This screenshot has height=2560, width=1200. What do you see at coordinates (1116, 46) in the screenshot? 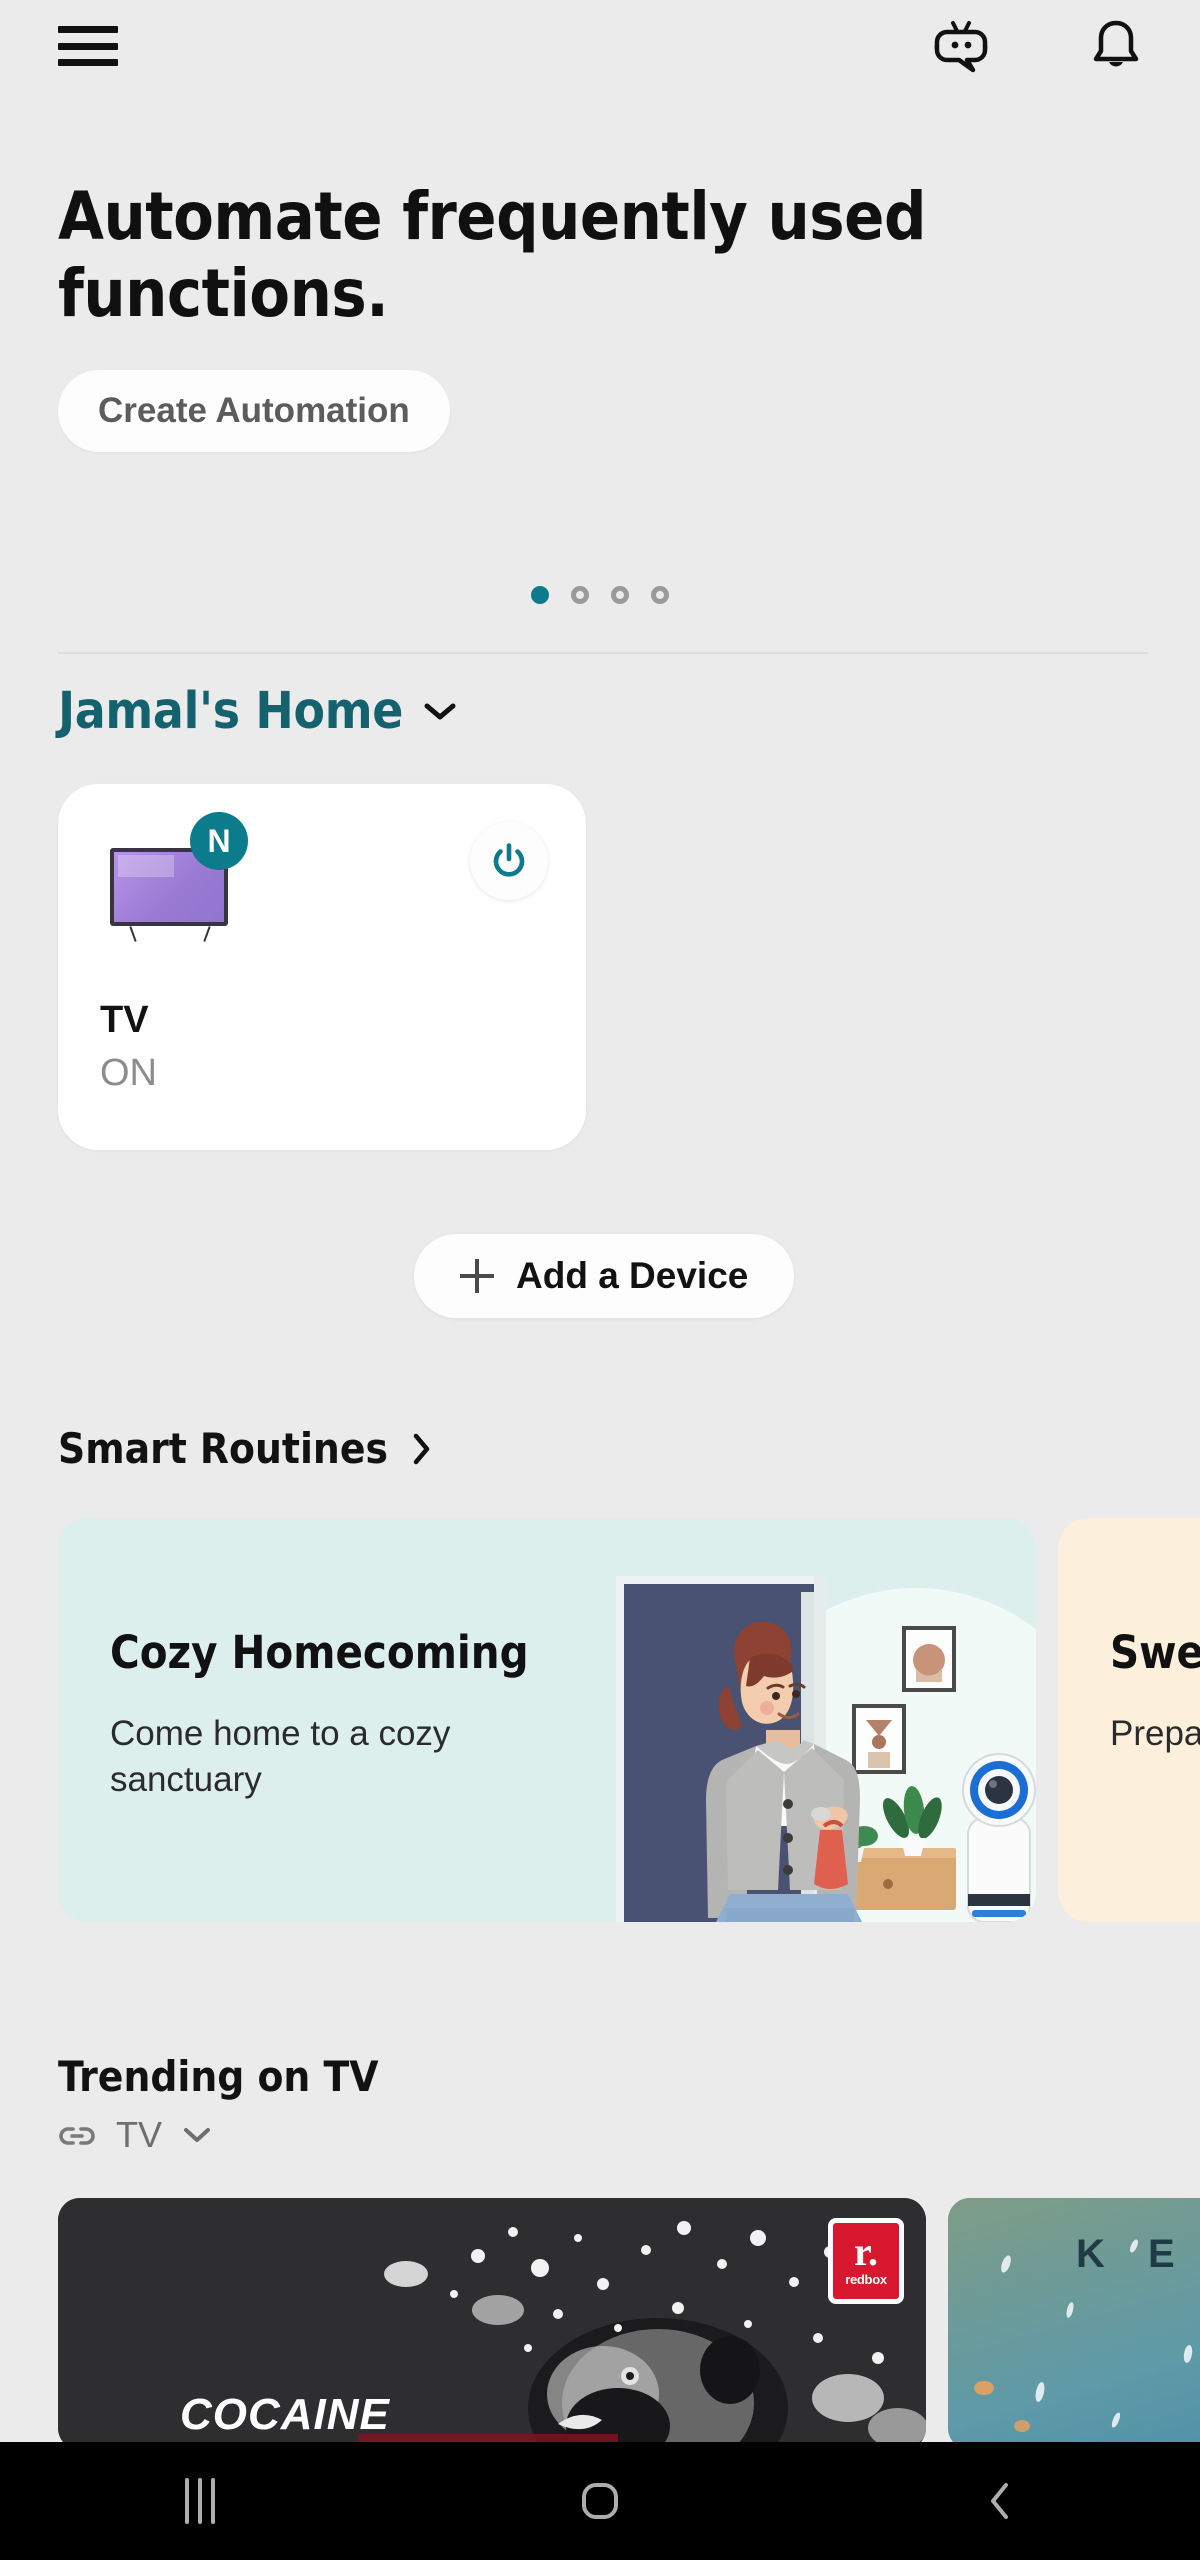
I see `notification-bell-icon` at bounding box center [1116, 46].